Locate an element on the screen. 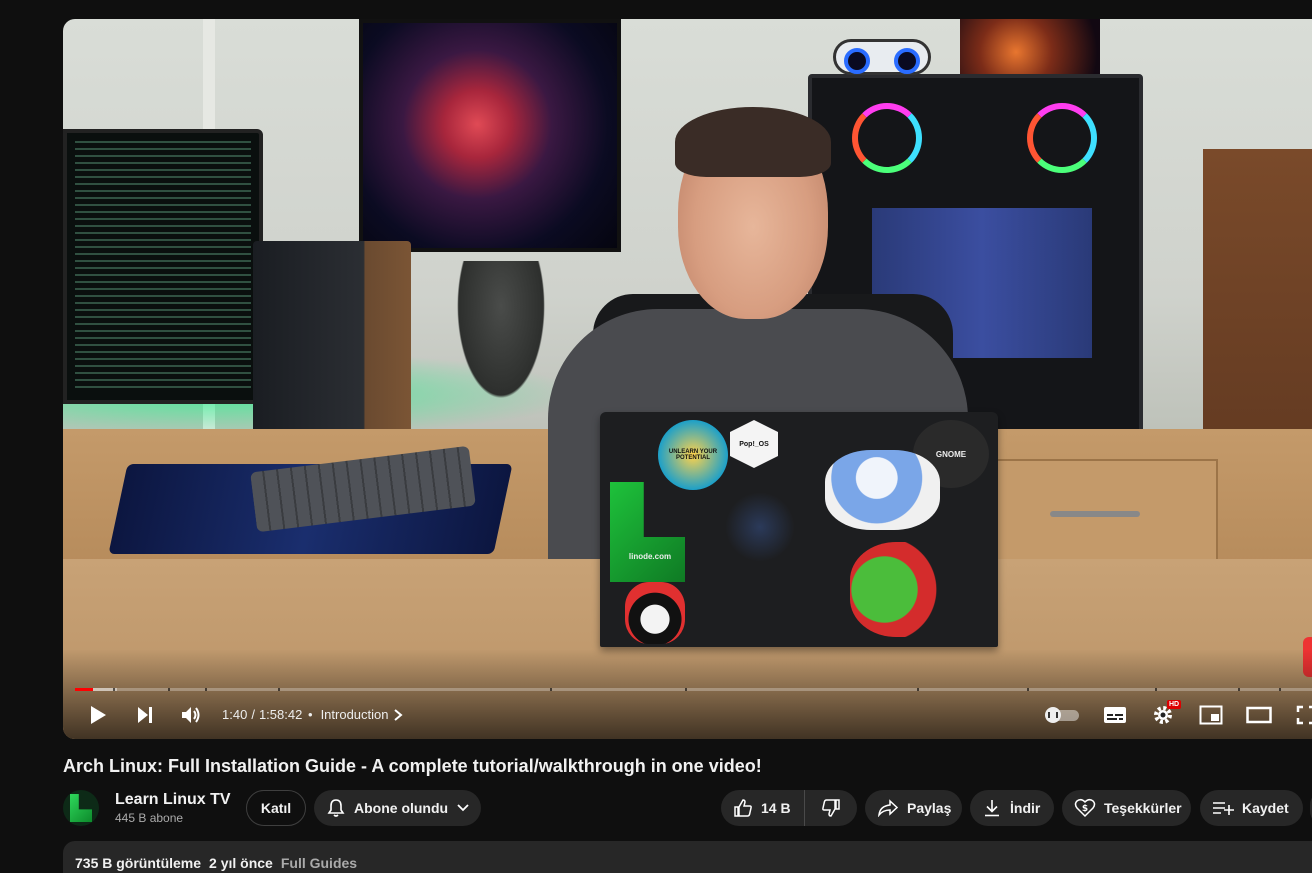 Image resolution: width=1312 pixels, height=873 pixels. thumbs-down-icon is located at coordinates (831, 808).